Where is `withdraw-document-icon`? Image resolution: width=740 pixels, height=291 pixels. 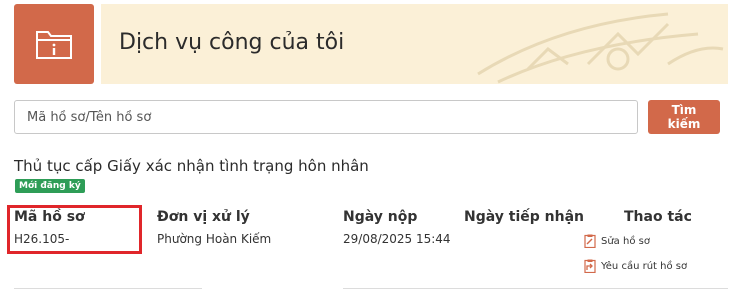
withdraw-document-icon is located at coordinates (590, 266).